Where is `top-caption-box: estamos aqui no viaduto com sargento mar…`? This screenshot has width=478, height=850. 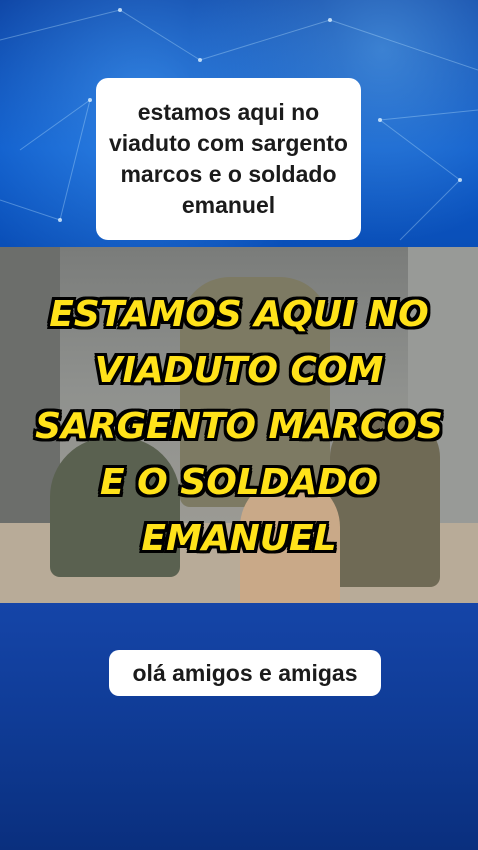 top-caption-box: estamos aqui no viaduto com sargento mar… is located at coordinates (228, 159).